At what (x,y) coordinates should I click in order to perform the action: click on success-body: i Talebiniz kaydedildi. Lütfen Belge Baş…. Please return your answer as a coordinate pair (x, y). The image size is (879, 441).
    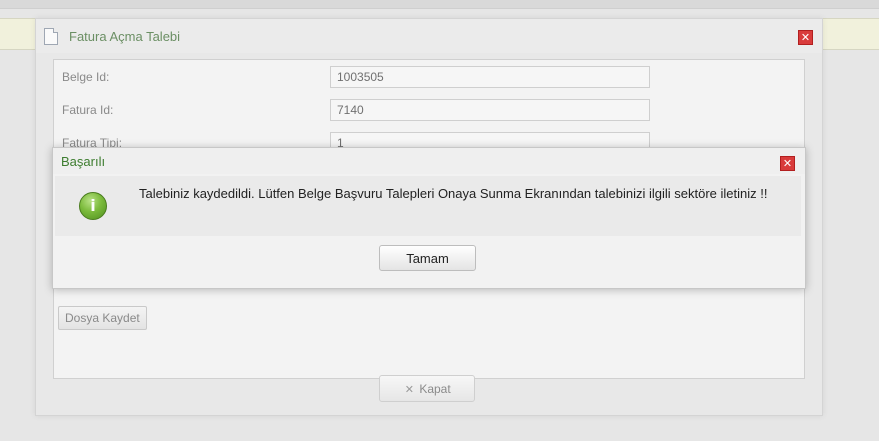
    Looking at the image, I should click on (428, 206).